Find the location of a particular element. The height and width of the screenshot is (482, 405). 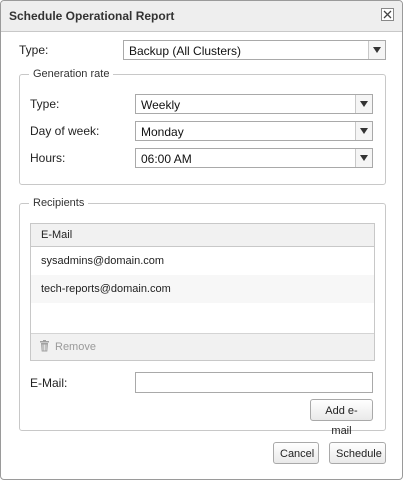

recipients-legend: Recipients is located at coordinates (59, 203).